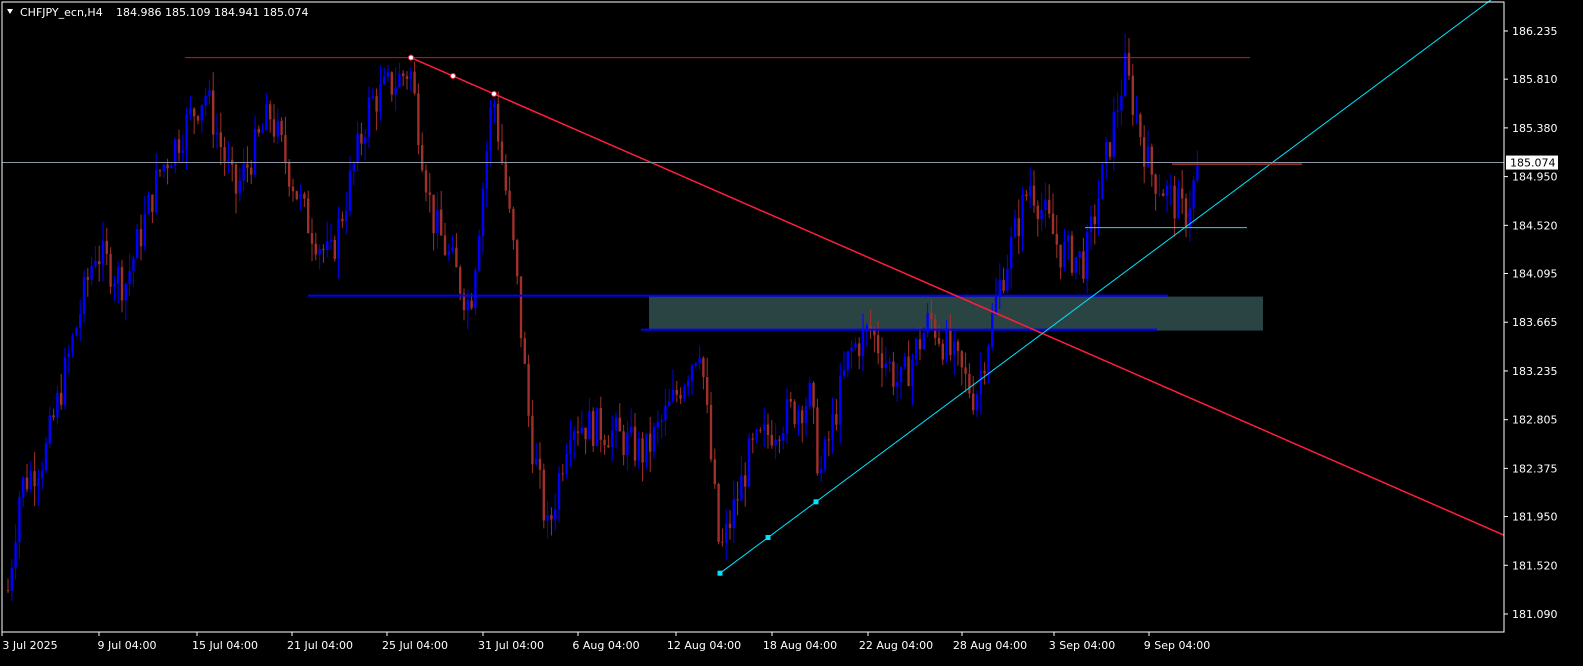 The height and width of the screenshot is (666, 1583). Describe the element at coordinates (1082, 645) in the screenshot. I see `x-tick-label: 3 Sep 04:00` at that location.